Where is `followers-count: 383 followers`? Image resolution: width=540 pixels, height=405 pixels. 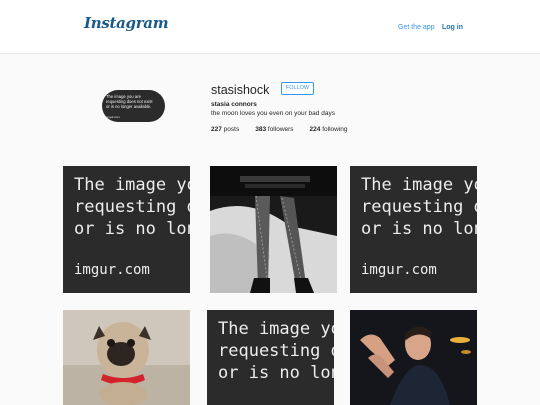
followers-count: 383 followers is located at coordinates (274, 129).